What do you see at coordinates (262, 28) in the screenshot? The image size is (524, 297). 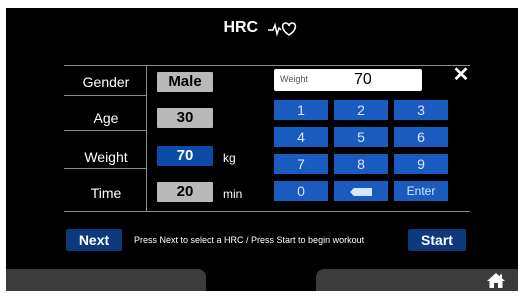 I see `page-title: HRC` at bounding box center [262, 28].